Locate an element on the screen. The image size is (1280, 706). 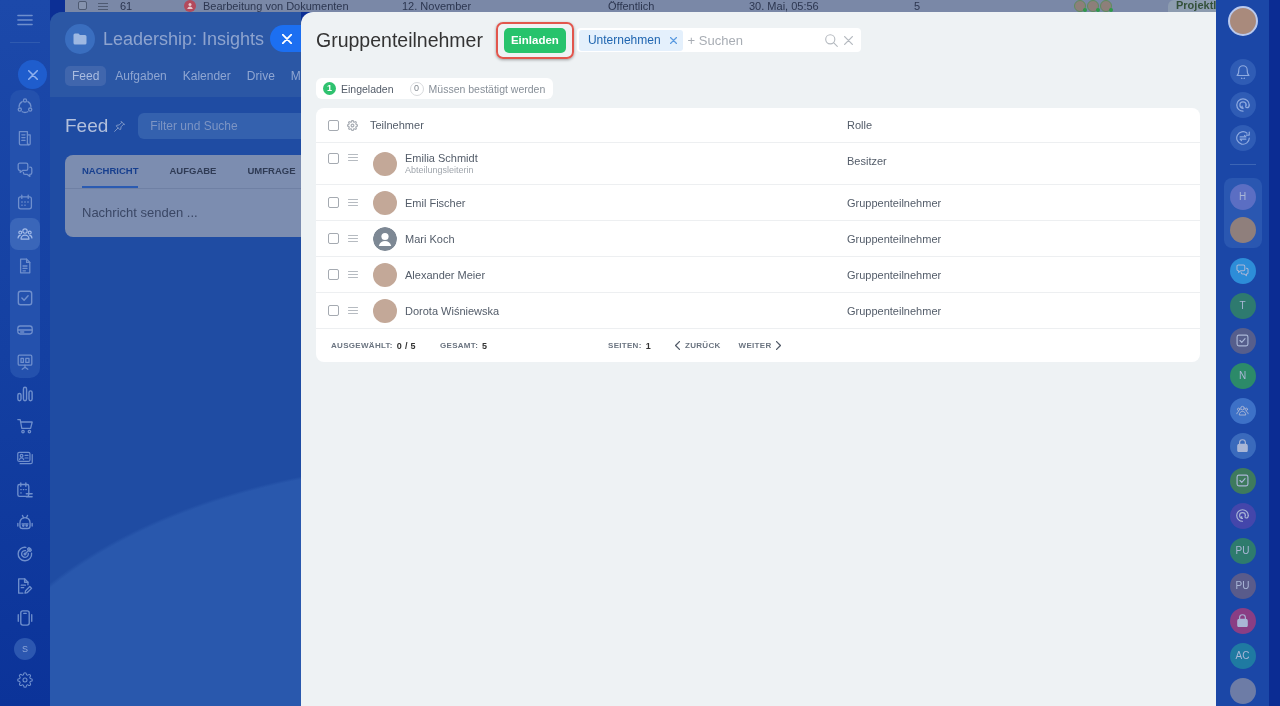
spiral-icon is located at coordinates (1242, 515).